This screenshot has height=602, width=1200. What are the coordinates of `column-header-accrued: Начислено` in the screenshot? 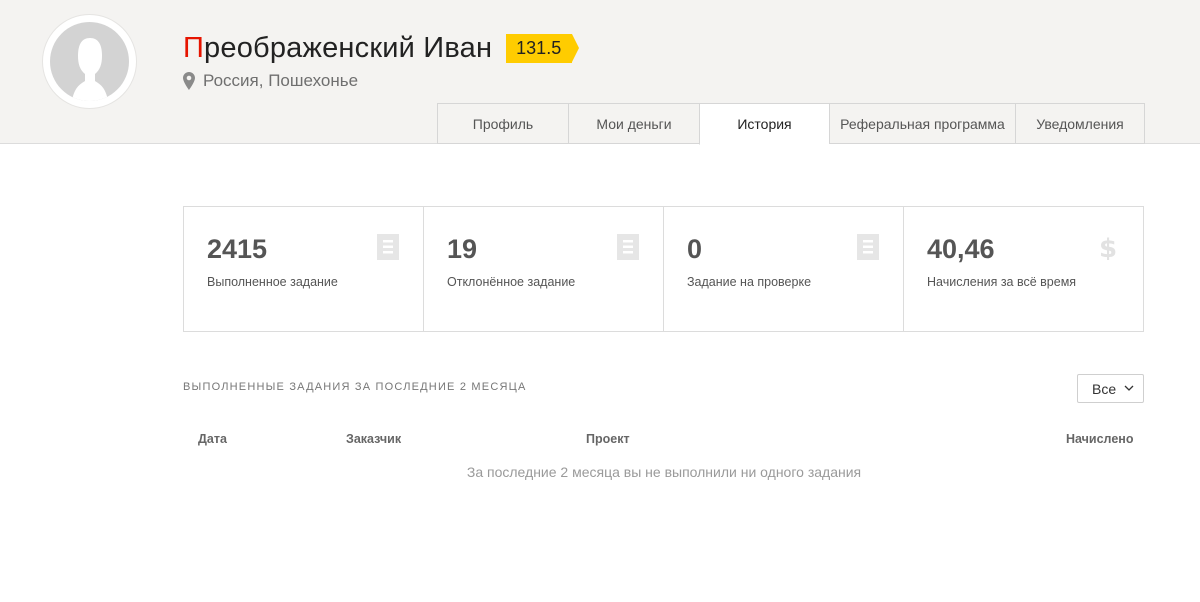 It's located at (1099, 439).